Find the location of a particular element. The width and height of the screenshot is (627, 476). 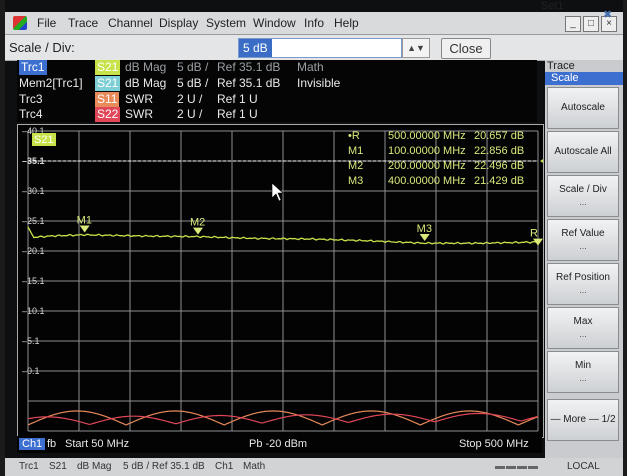

trace-format: dB Mag is located at coordinates (146, 83).